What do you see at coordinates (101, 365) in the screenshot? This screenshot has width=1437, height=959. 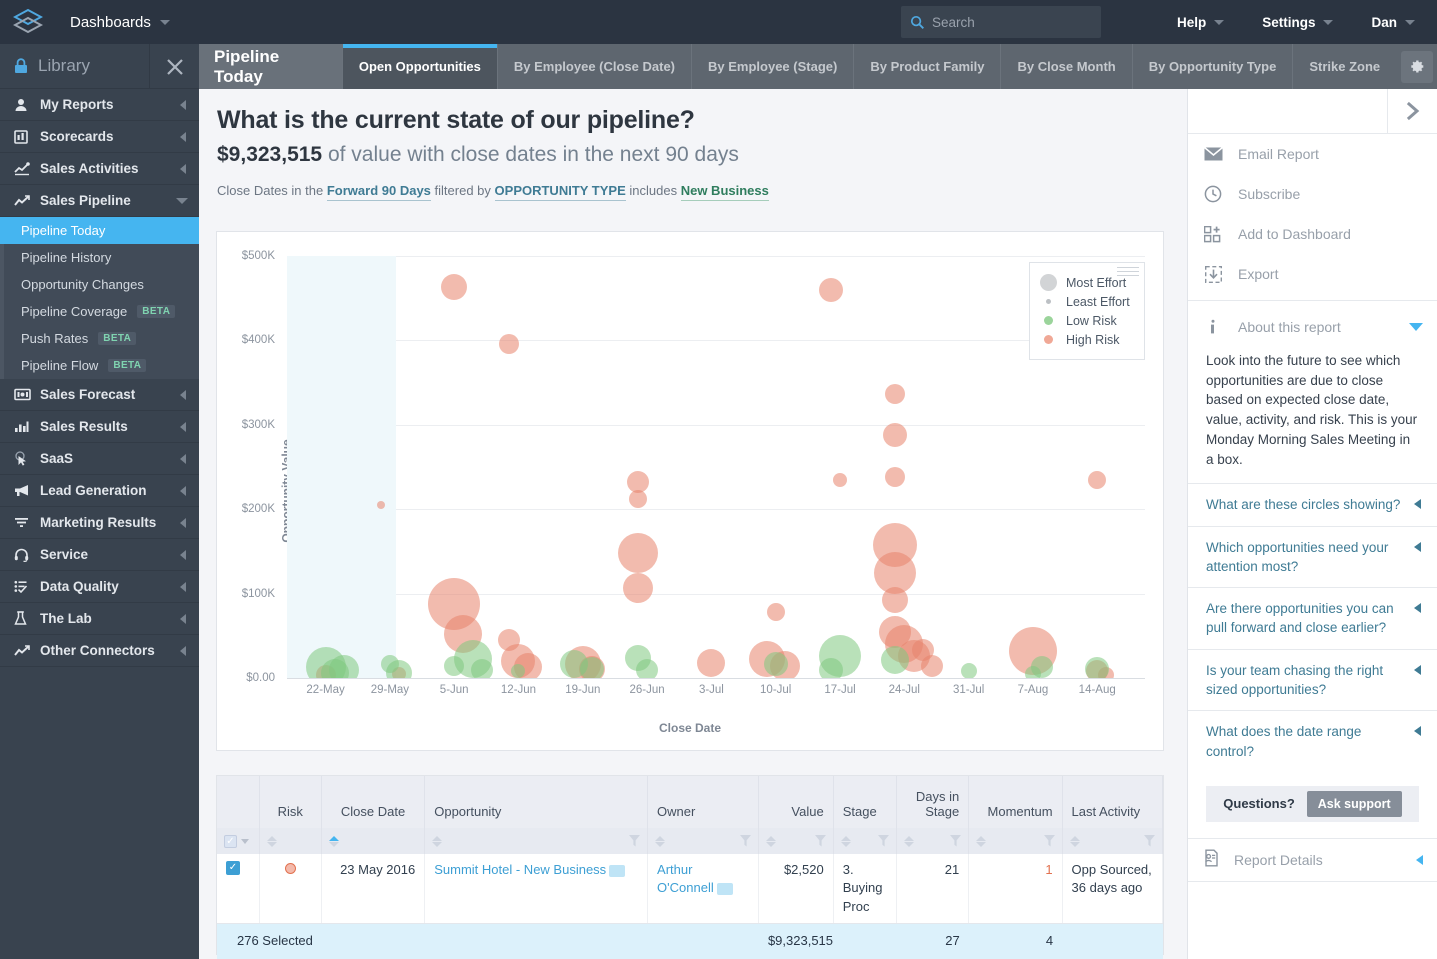 I see `sidebar-subitem-pipeline-flow: Pipeline Flow BETA` at bounding box center [101, 365].